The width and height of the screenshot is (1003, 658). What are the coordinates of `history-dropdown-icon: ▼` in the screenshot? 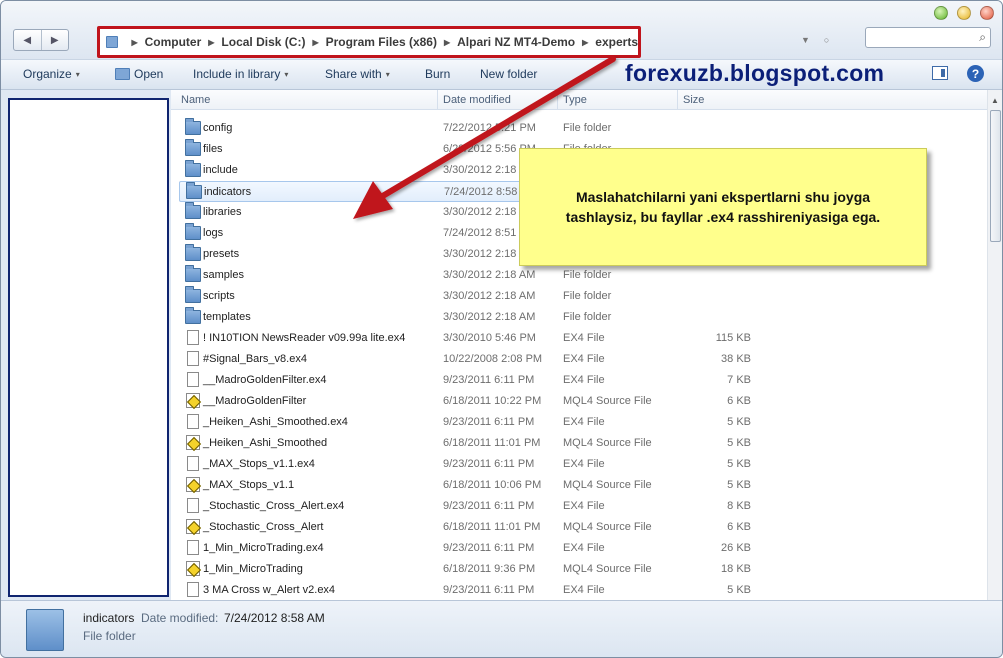 It's located at (805, 40).